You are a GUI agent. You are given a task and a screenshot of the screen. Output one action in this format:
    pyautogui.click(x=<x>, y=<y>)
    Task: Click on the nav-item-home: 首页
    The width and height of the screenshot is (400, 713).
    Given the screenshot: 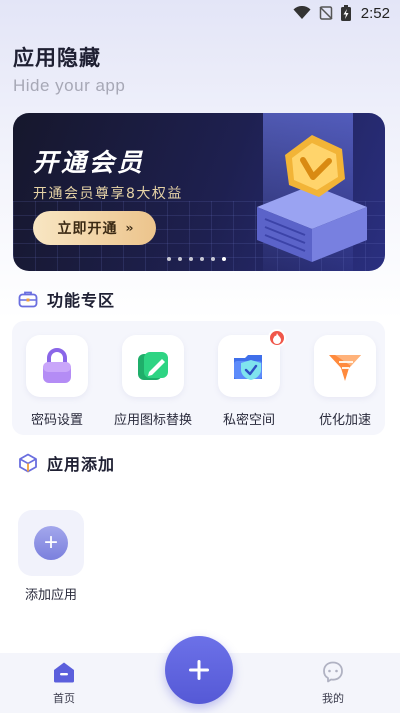 What is the action you would take?
    pyautogui.click(x=64, y=683)
    